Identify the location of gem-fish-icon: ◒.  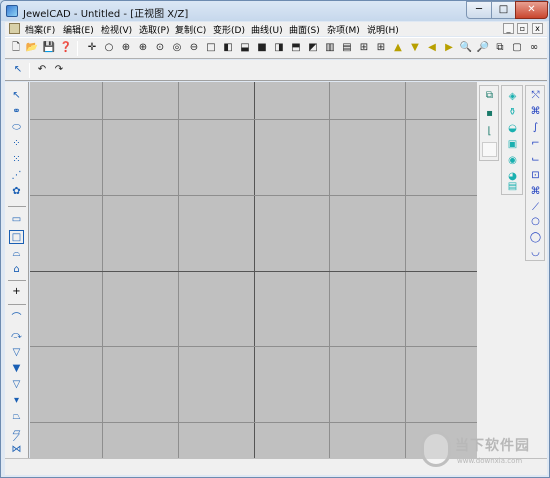
(512, 128).